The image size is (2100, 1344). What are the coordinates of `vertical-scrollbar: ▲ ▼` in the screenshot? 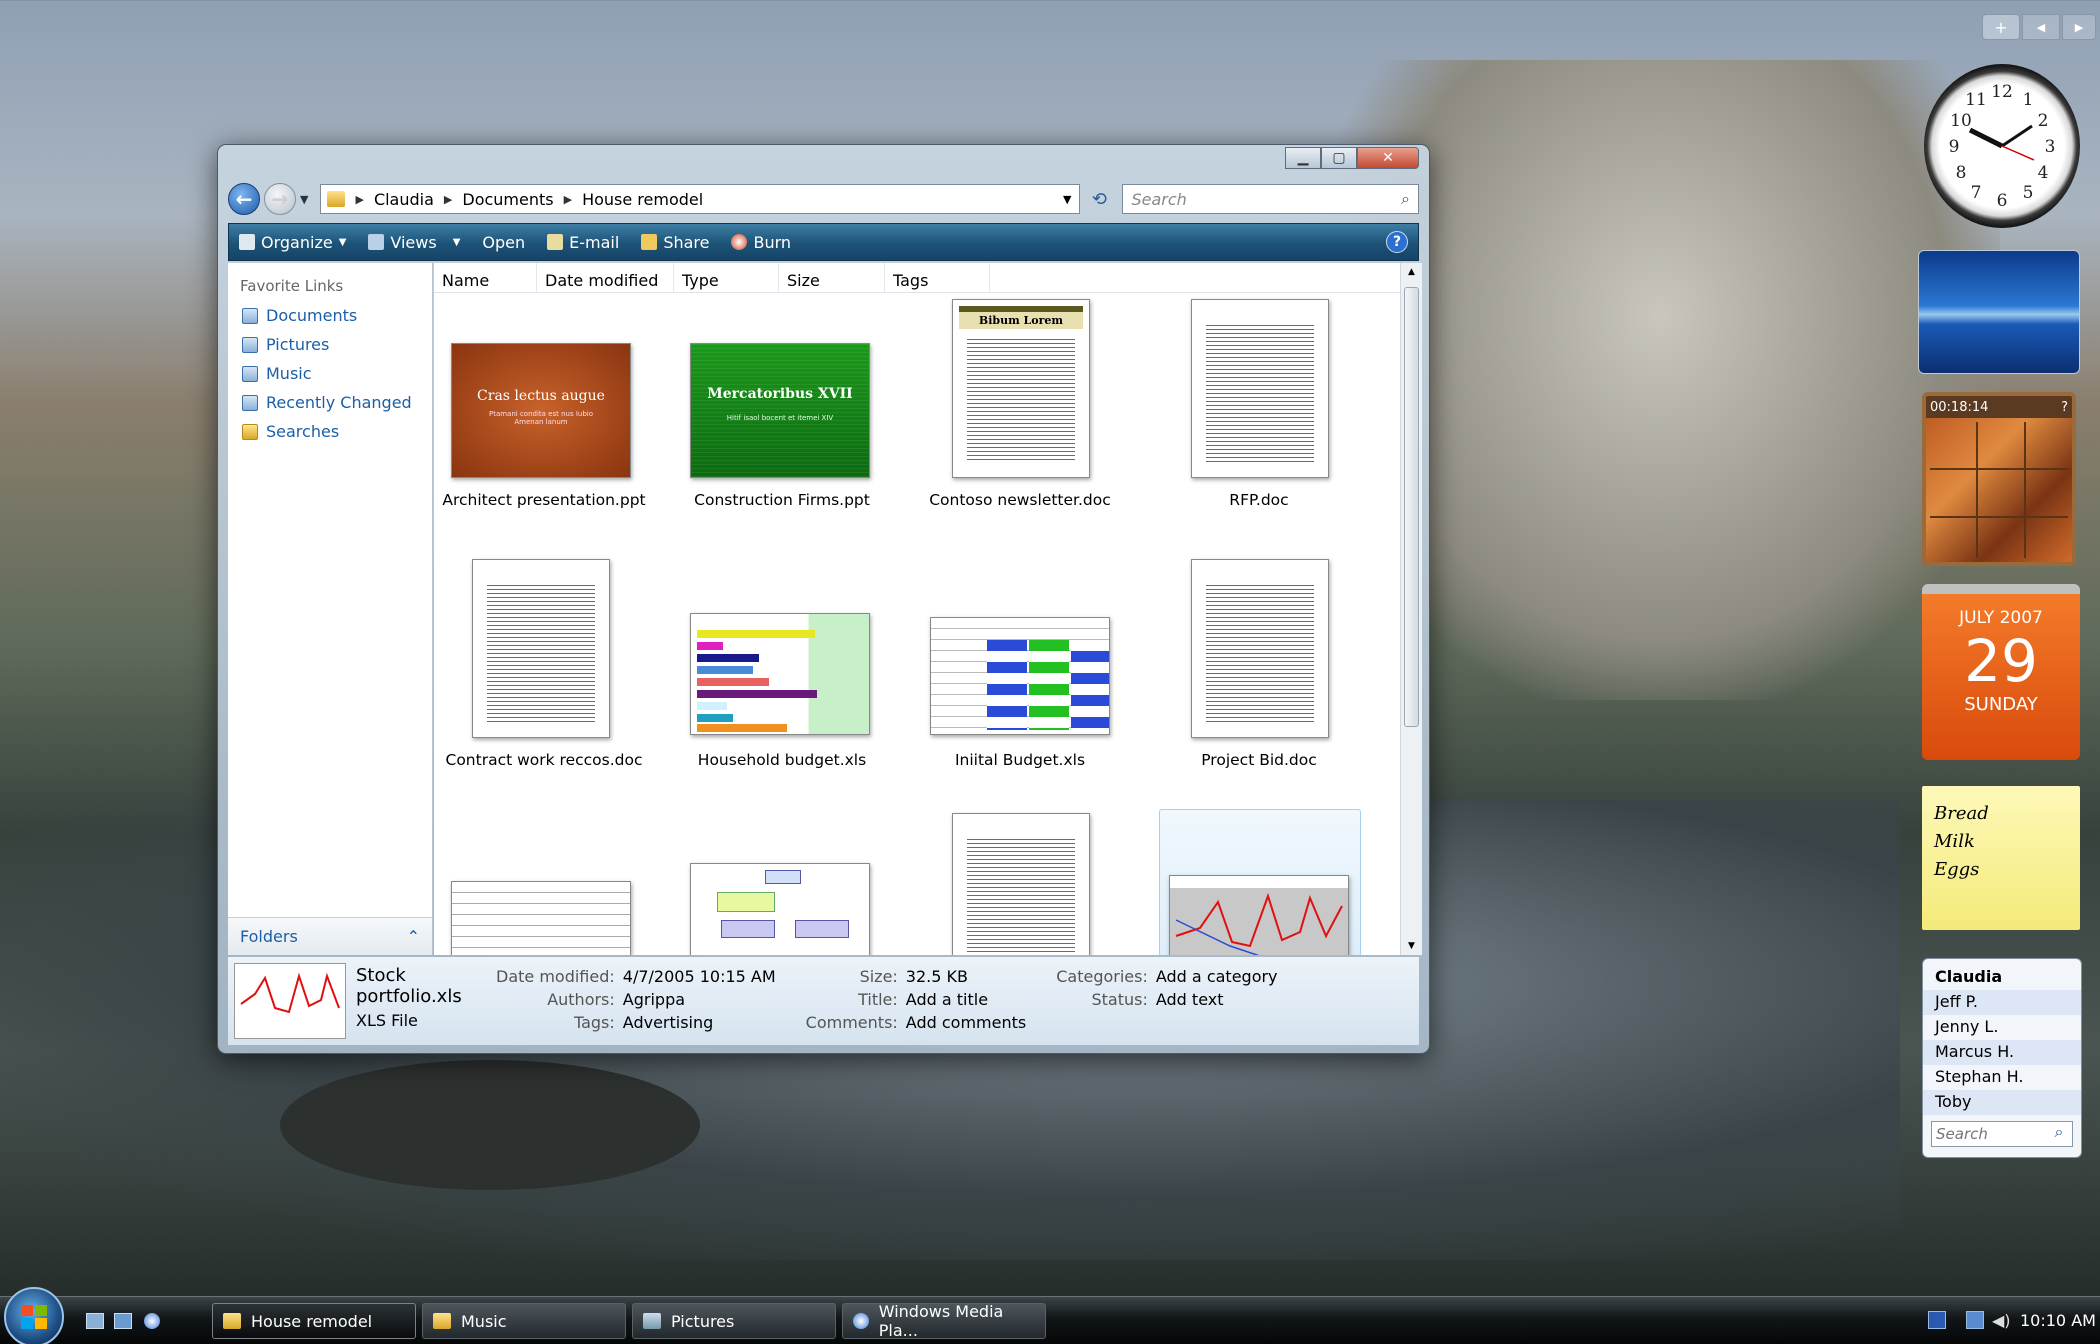 It's located at (1411, 609).